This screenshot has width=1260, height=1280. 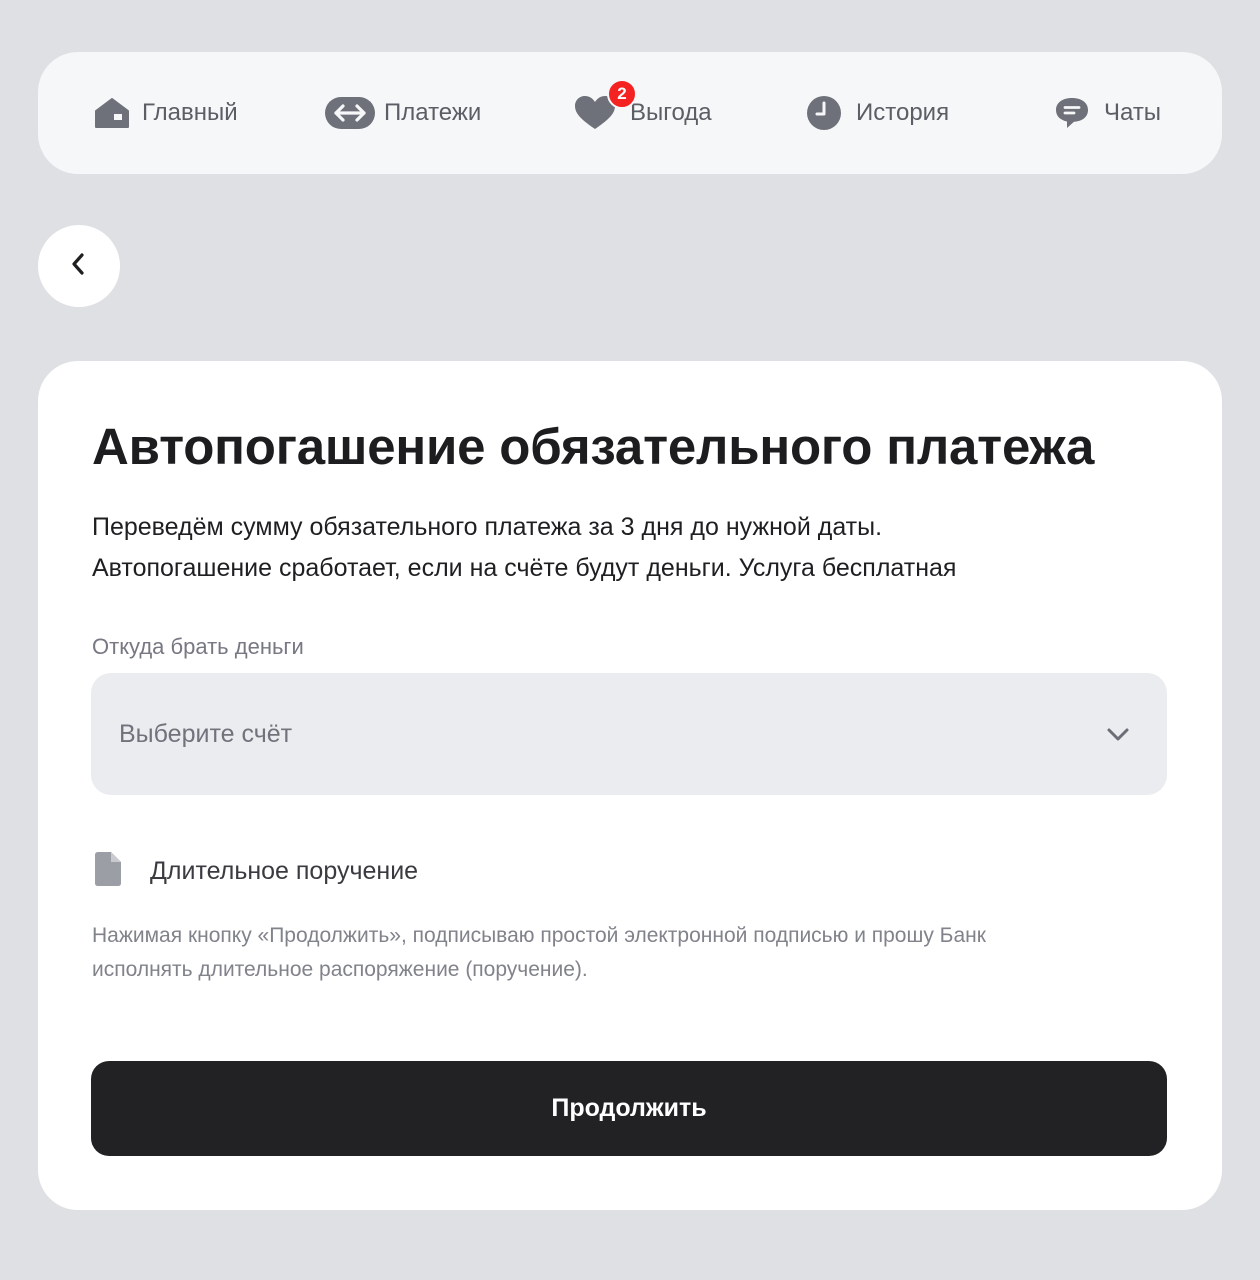 I want to click on standing-order-link: Длительное поручение, so click(x=255, y=871).